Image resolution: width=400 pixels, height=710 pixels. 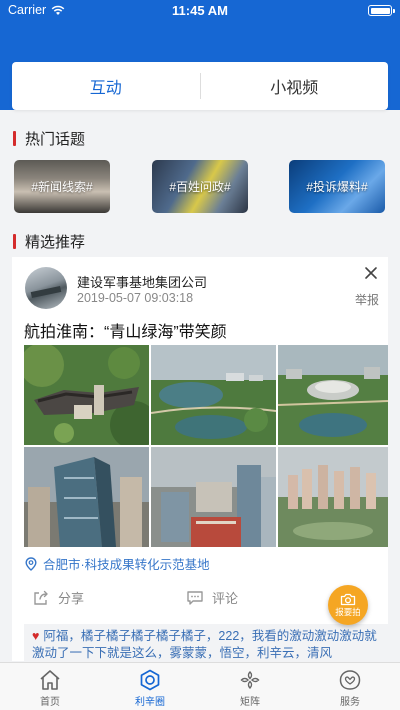 I want to click on featured-heading: 精选推荐, so click(x=49, y=241).